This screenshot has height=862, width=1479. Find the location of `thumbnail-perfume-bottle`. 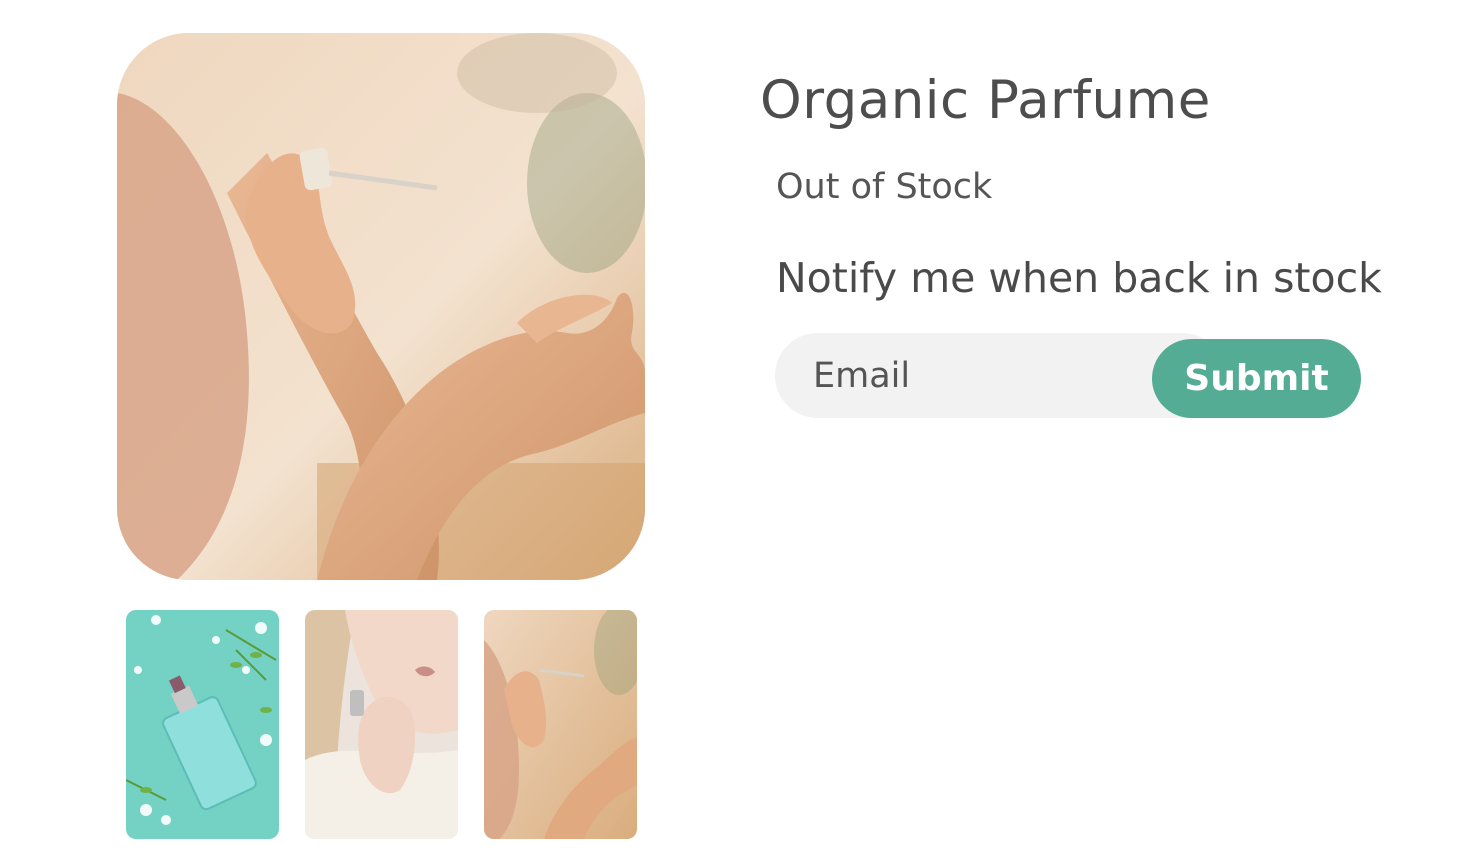

thumbnail-perfume-bottle is located at coordinates (202, 724).